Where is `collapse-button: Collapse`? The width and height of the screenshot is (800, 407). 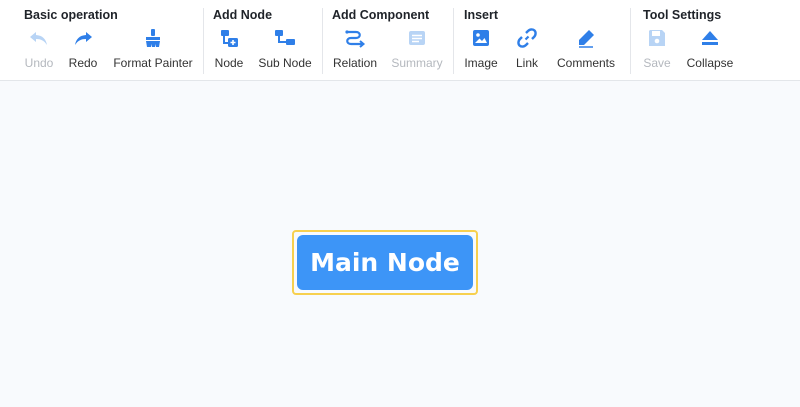
collapse-button: Collapse is located at coordinates (710, 51).